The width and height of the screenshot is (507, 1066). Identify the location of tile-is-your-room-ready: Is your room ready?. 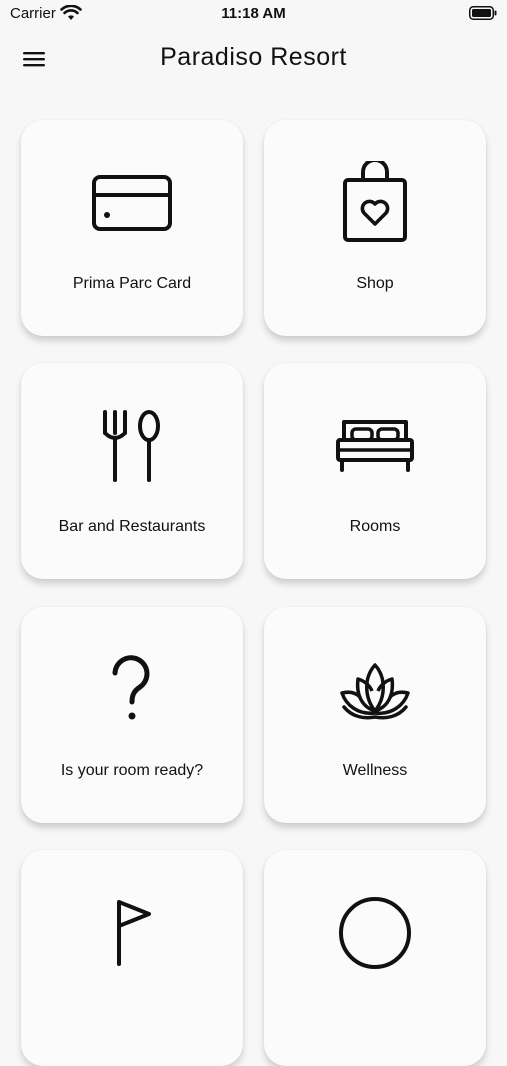
(132, 715).